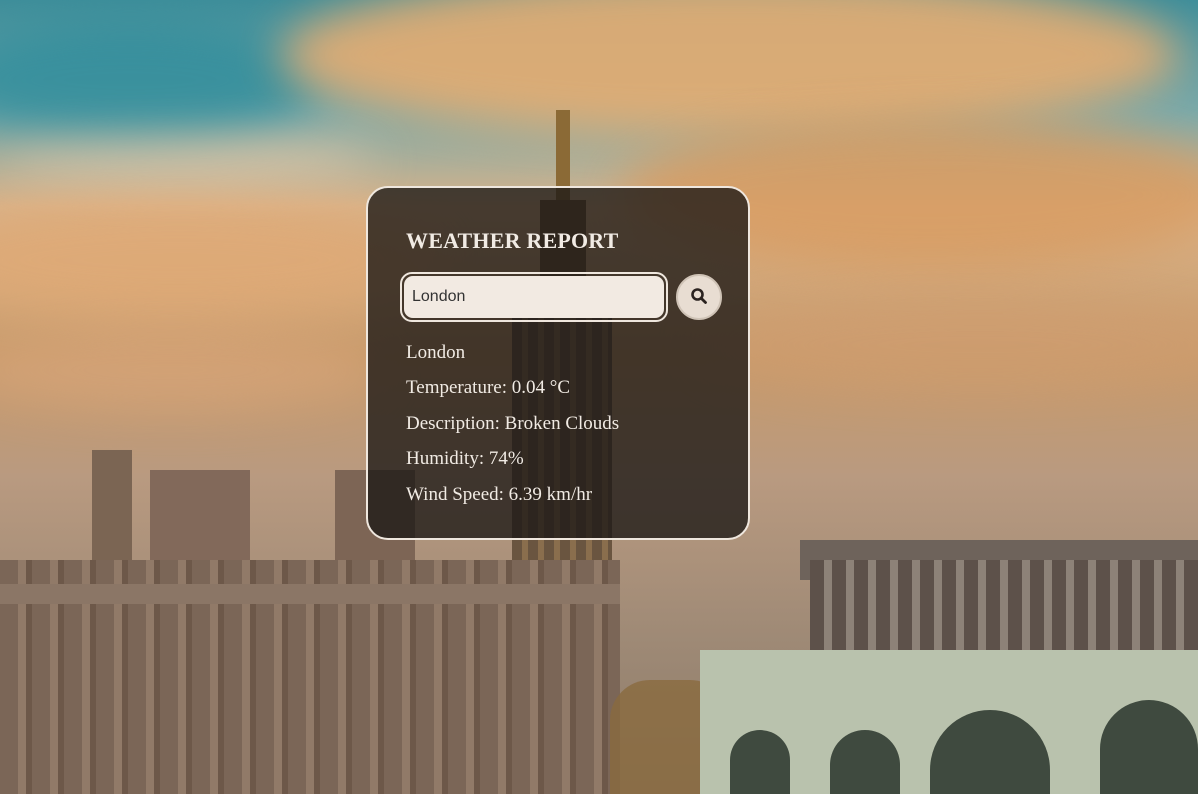 The image size is (1198, 794). I want to click on app-title: WEATHER REPORT, so click(512, 240).